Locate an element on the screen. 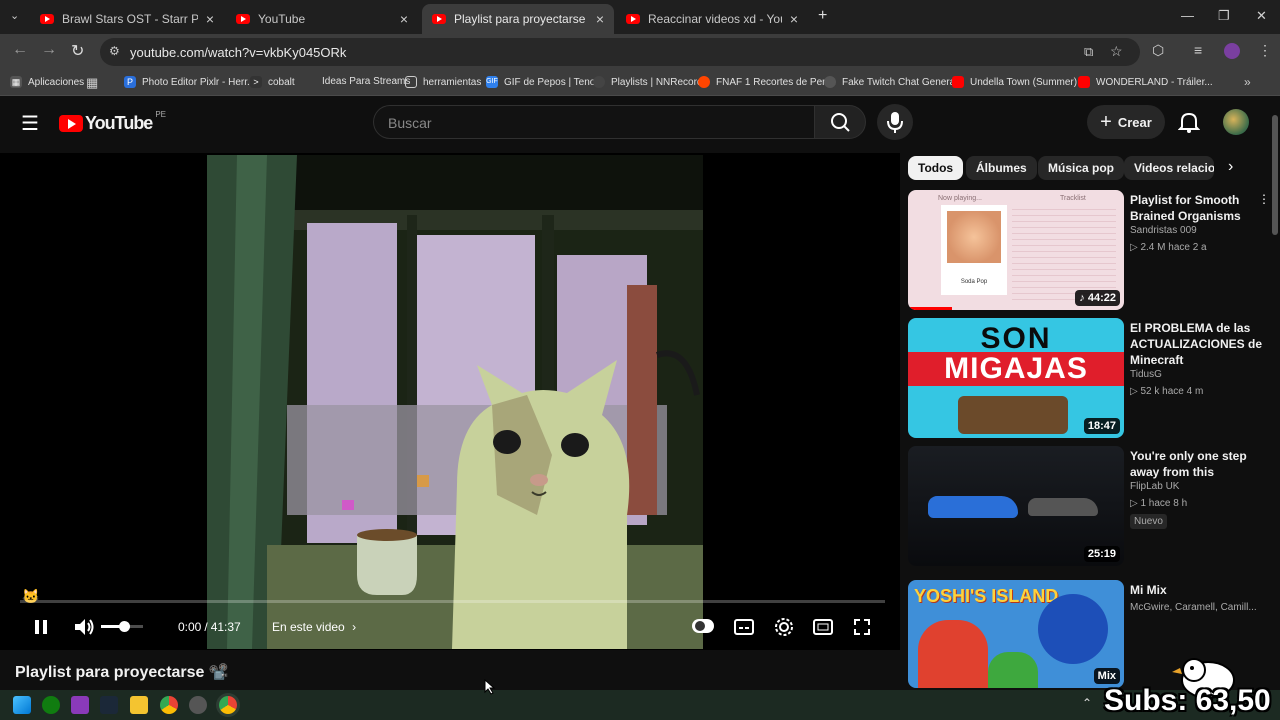 The image size is (1280, 720). chip-todos: Todos is located at coordinates (936, 168).